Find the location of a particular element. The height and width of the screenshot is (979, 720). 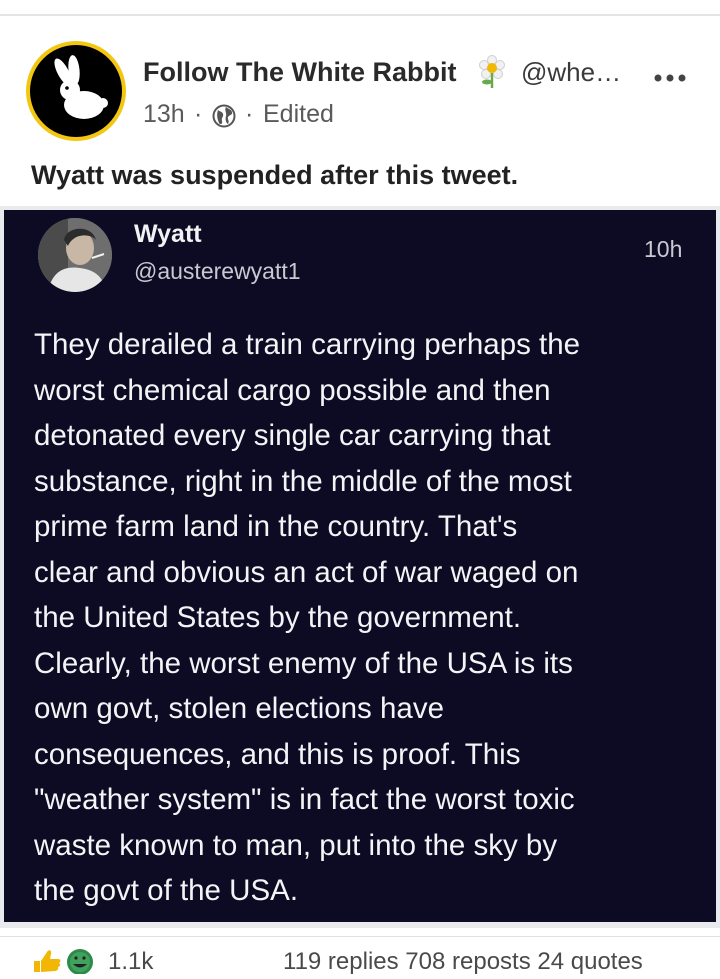

reactions-count: 1.1k is located at coordinates (130, 962).